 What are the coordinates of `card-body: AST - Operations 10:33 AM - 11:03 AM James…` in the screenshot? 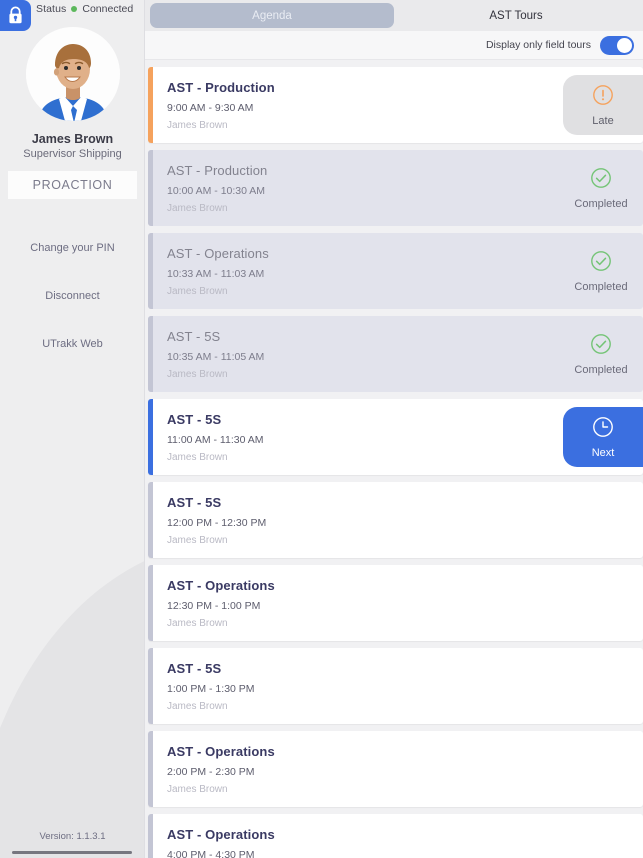 It's located at (356, 271).